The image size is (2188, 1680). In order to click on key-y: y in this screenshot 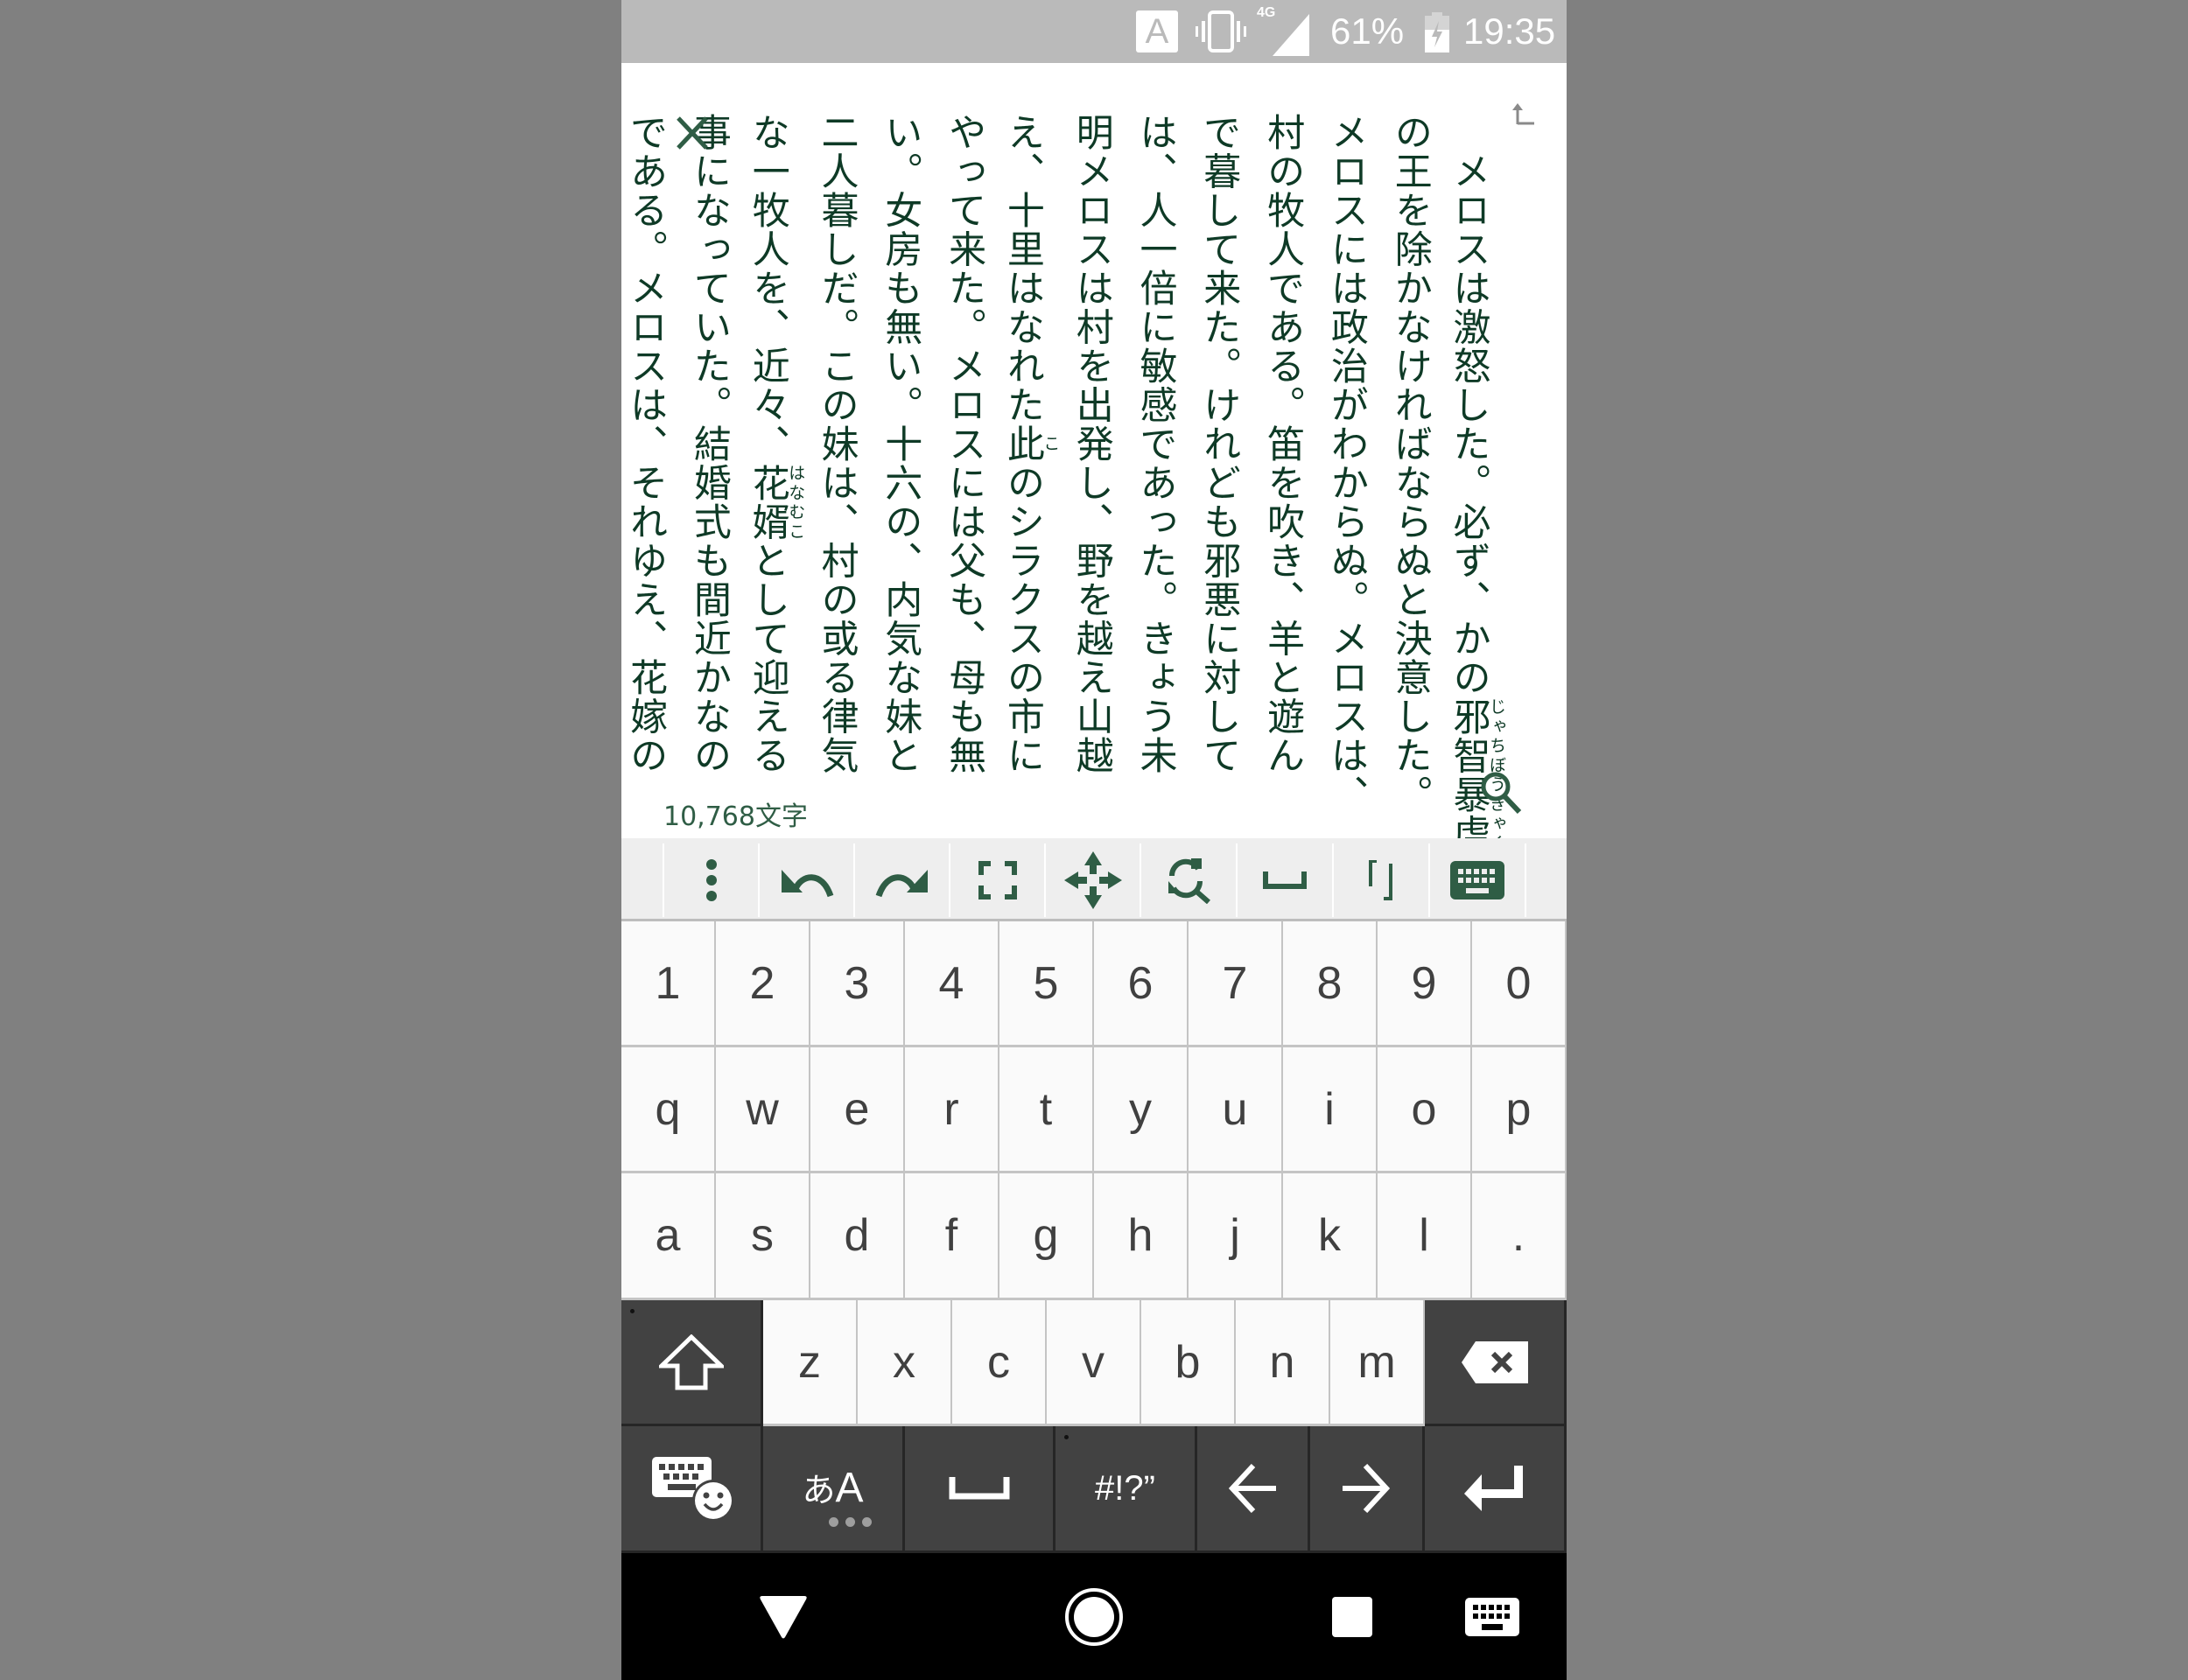, I will do `click(1141, 1110)`.